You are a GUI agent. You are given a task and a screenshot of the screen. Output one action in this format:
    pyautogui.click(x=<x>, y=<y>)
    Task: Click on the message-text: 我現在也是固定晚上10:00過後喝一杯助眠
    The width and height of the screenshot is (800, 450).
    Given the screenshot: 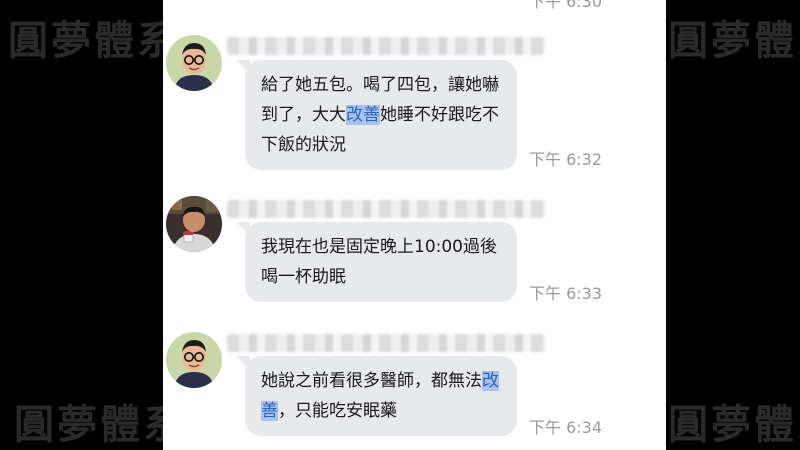 What is the action you would take?
    pyautogui.click(x=379, y=262)
    